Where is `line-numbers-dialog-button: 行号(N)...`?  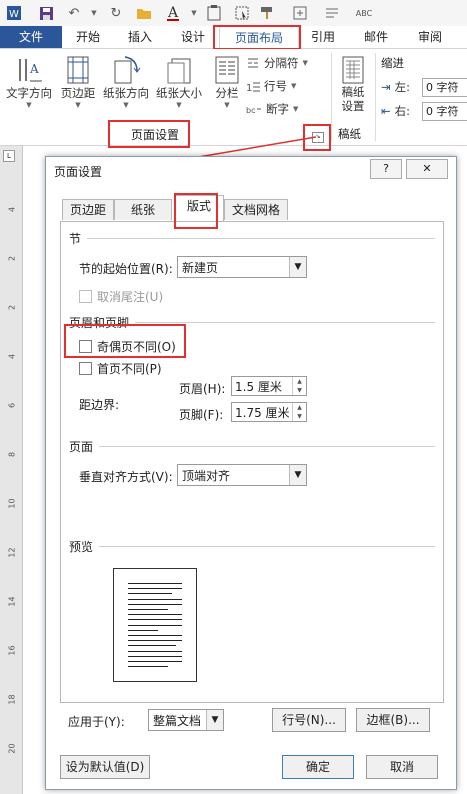 line-numbers-dialog-button: 行号(N)... is located at coordinates (309, 720).